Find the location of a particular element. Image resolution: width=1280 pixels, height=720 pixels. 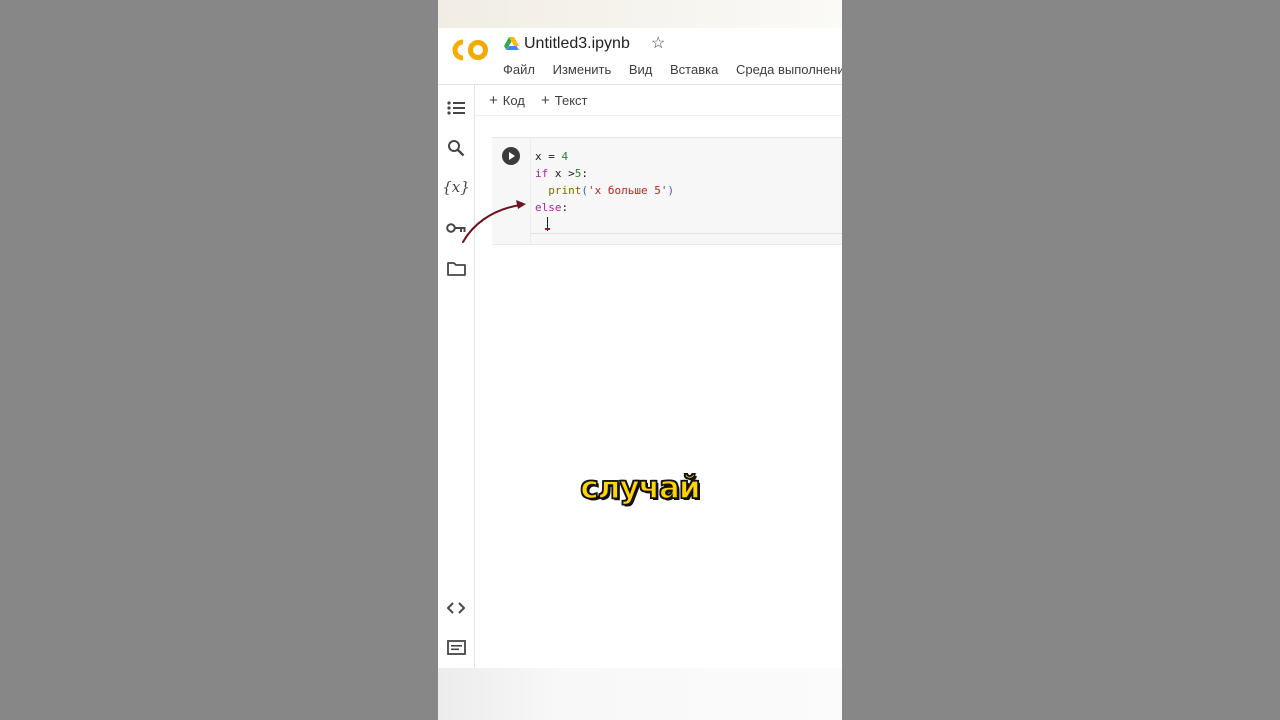

menu-edit: Изменить is located at coordinates (582, 69).